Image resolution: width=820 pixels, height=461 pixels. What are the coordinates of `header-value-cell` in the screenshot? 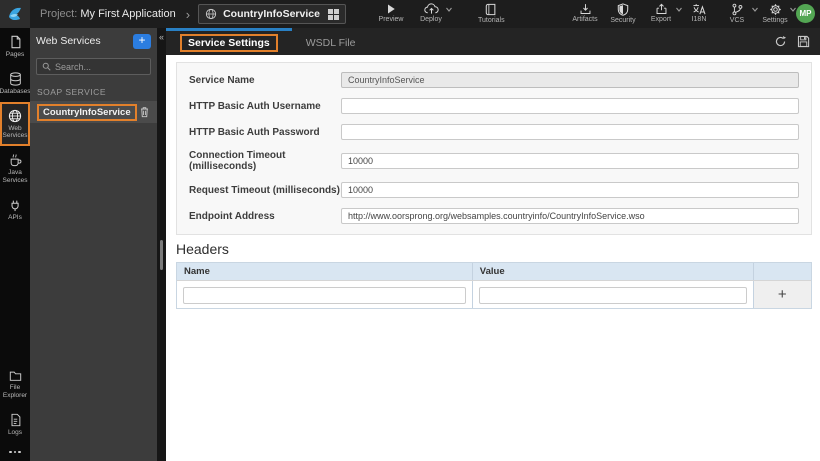 It's located at (612, 294).